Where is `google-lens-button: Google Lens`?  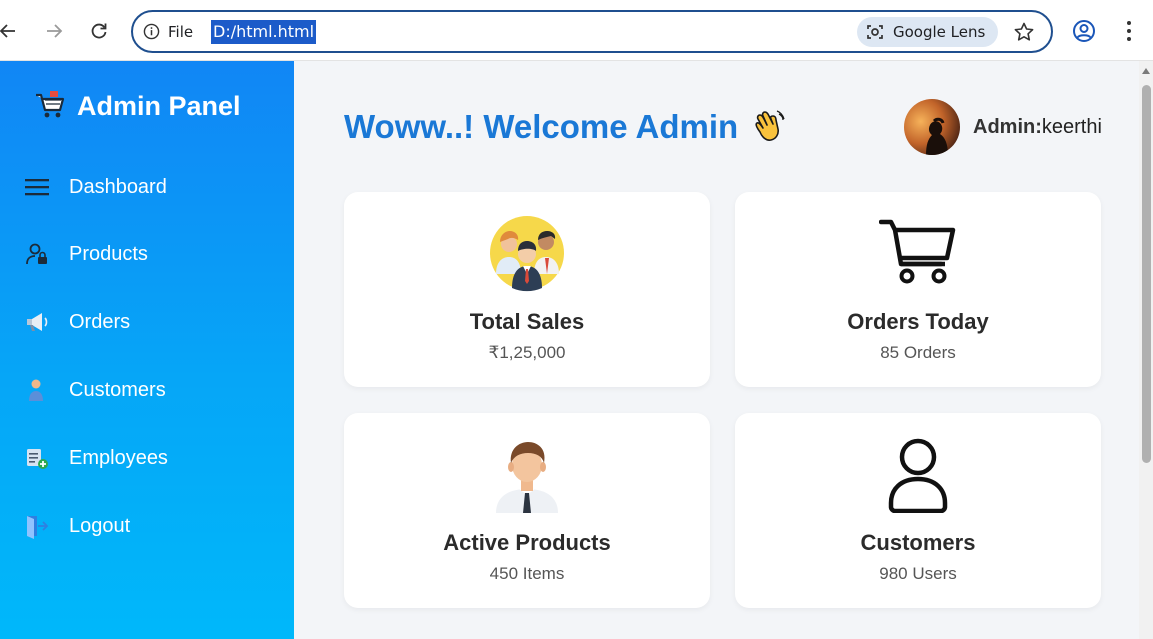
google-lens-button: Google Lens is located at coordinates (927, 32).